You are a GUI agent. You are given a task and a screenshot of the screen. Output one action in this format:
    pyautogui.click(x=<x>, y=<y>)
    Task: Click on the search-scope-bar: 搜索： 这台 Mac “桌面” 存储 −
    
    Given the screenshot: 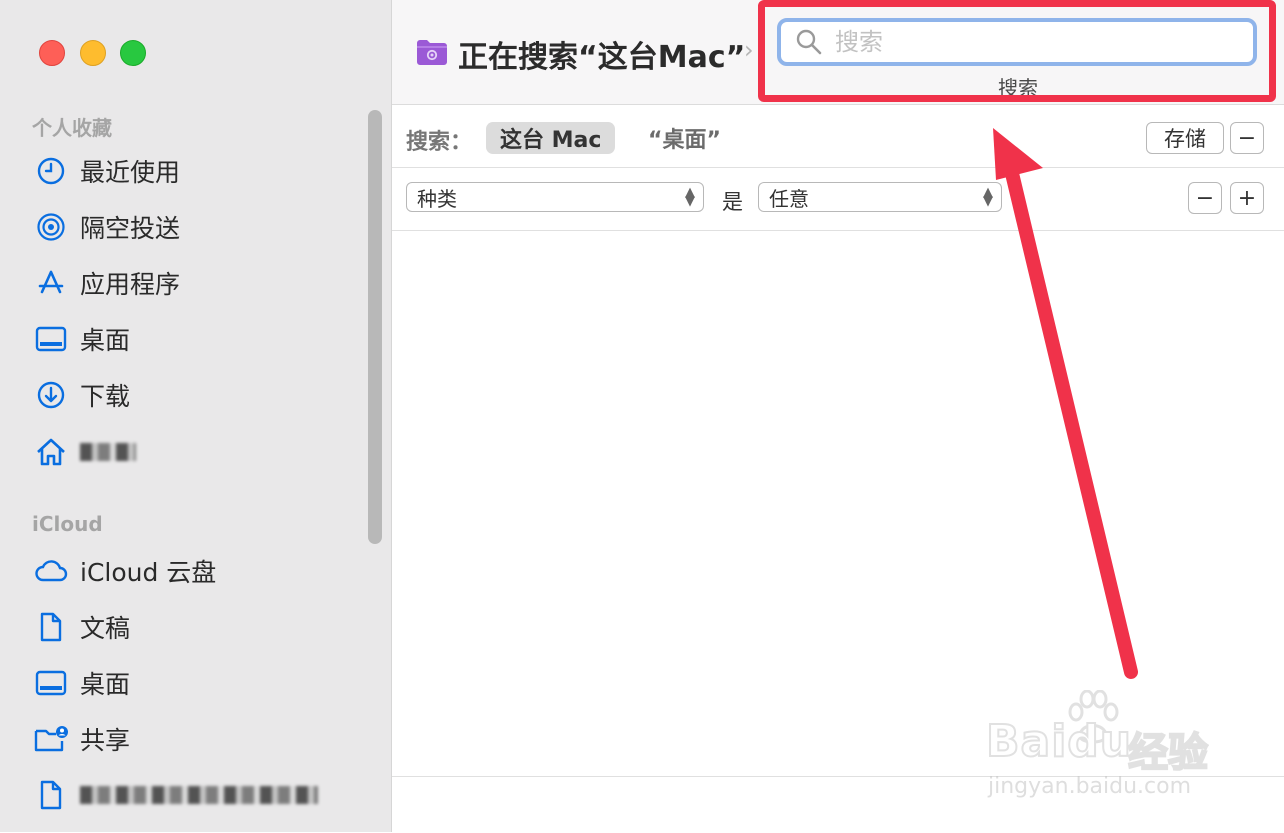 What is the action you would take?
    pyautogui.click(x=838, y=136)
    